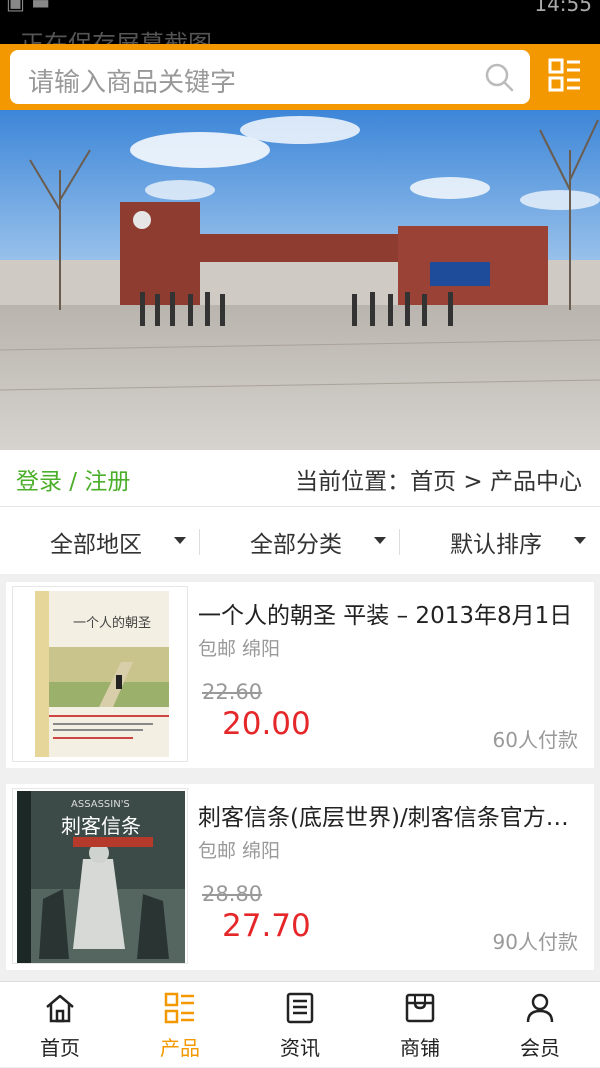 Image resolution: width=600 pixels, height=1068 pixels. I want to click on product-icon, so click(179, 1008).